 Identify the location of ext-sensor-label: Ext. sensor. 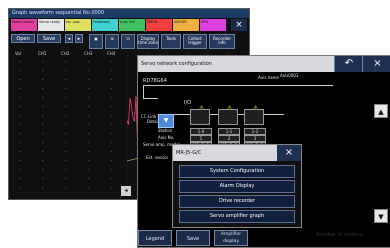
(157, 157).